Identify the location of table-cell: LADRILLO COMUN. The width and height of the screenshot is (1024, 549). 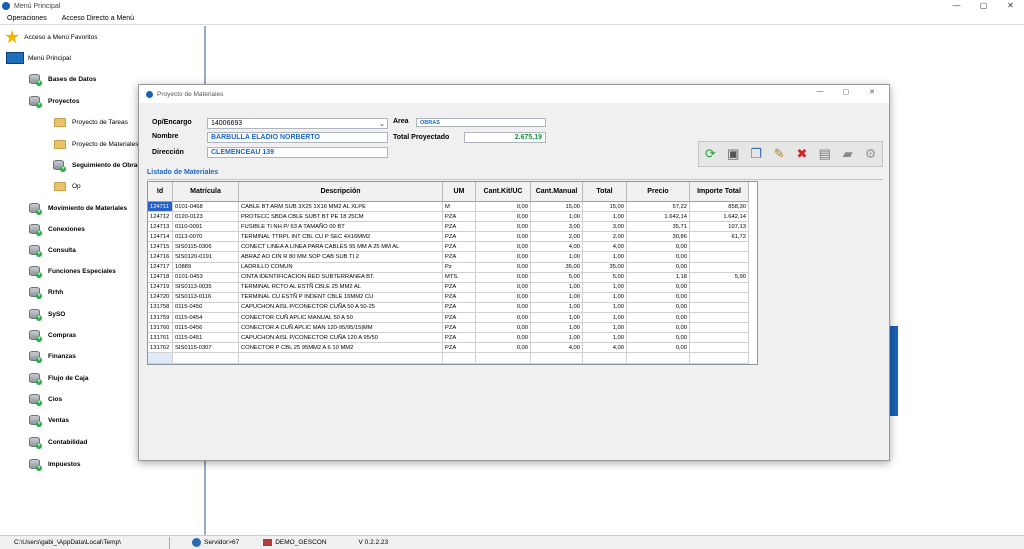
(341, 267).